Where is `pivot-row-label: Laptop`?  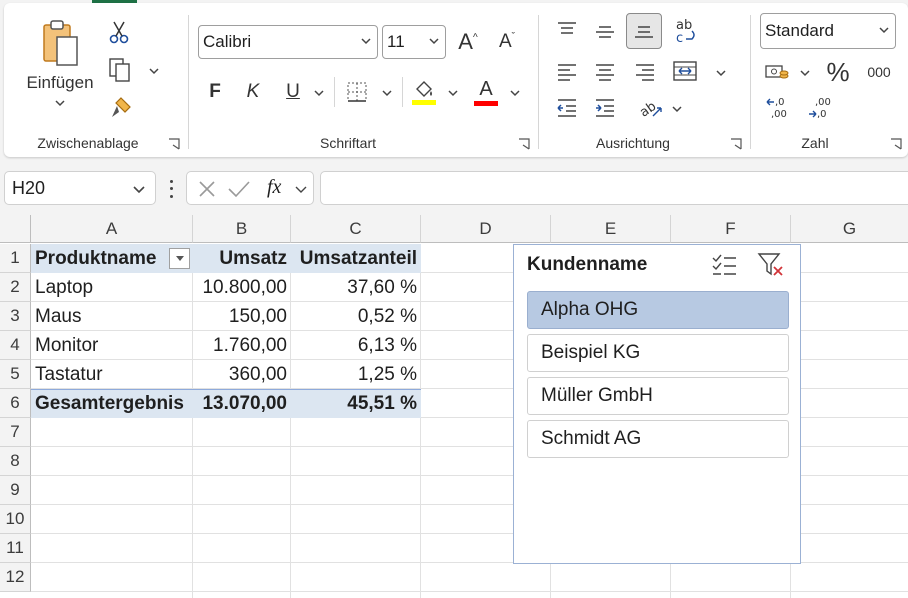
pivot-row-label: Laptop is located at coordinates (112, 287).